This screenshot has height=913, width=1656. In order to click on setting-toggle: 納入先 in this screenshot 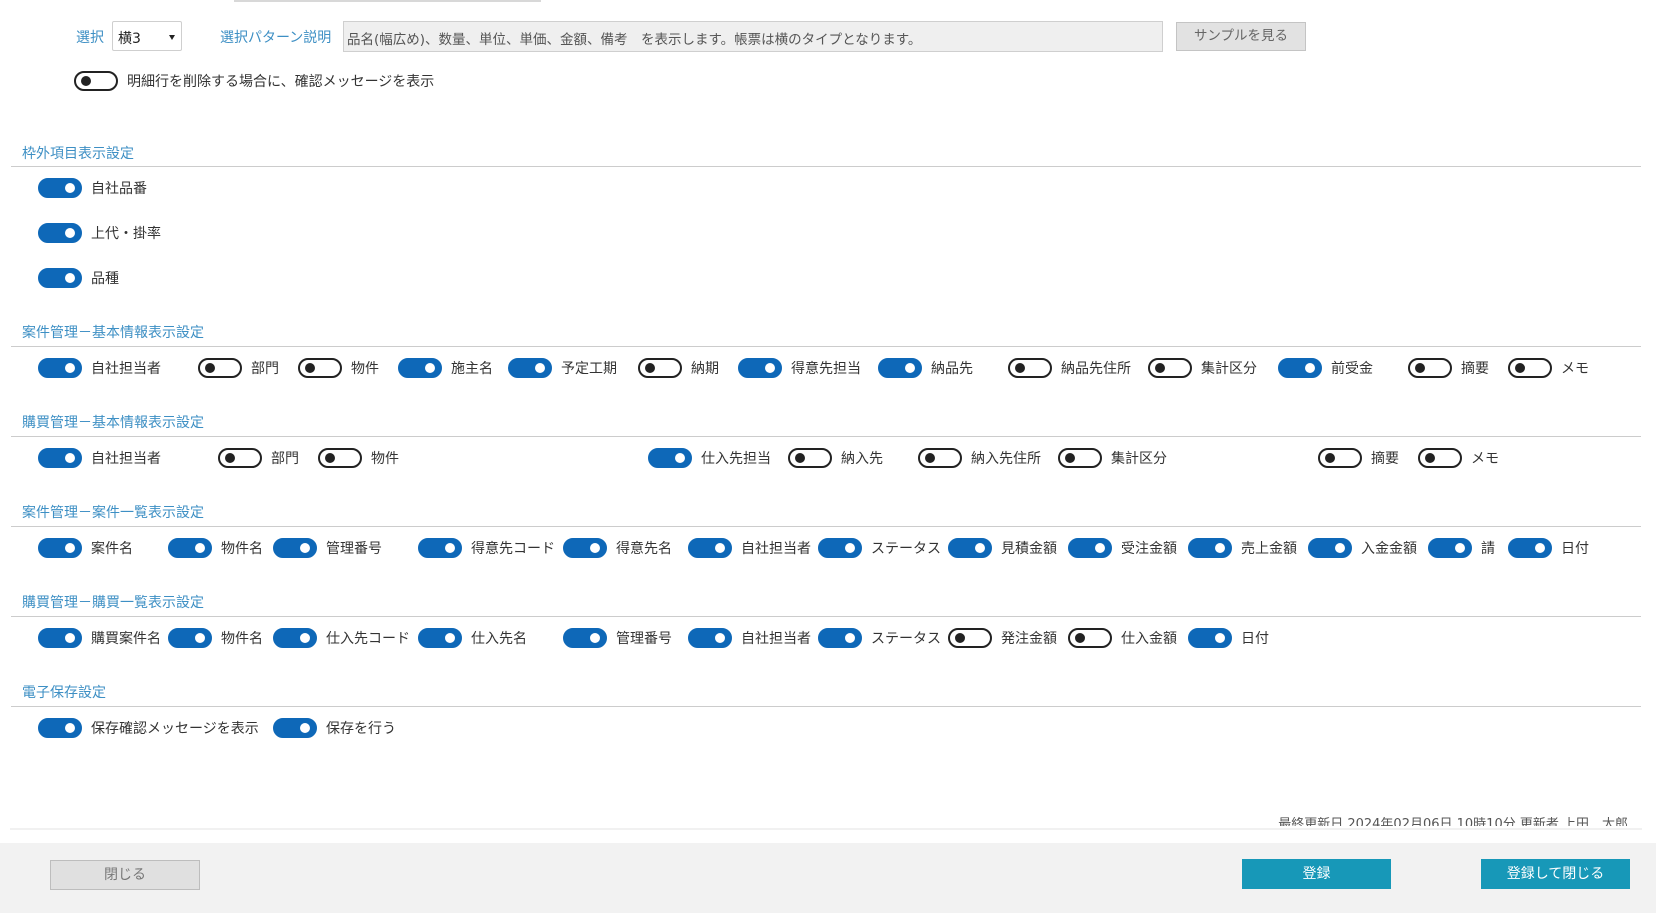, I will do `click(835, 458)`.